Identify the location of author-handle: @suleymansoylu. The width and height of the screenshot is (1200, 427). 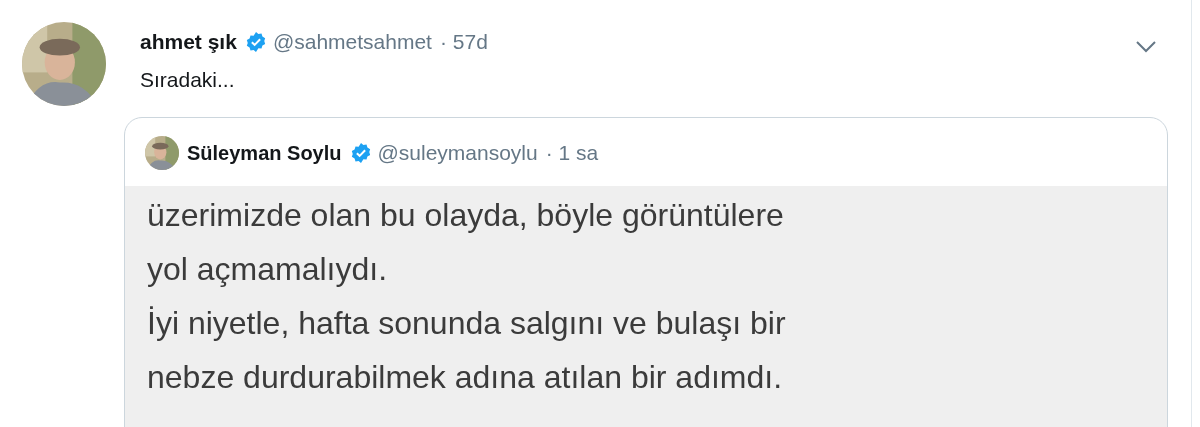
(457, 153).